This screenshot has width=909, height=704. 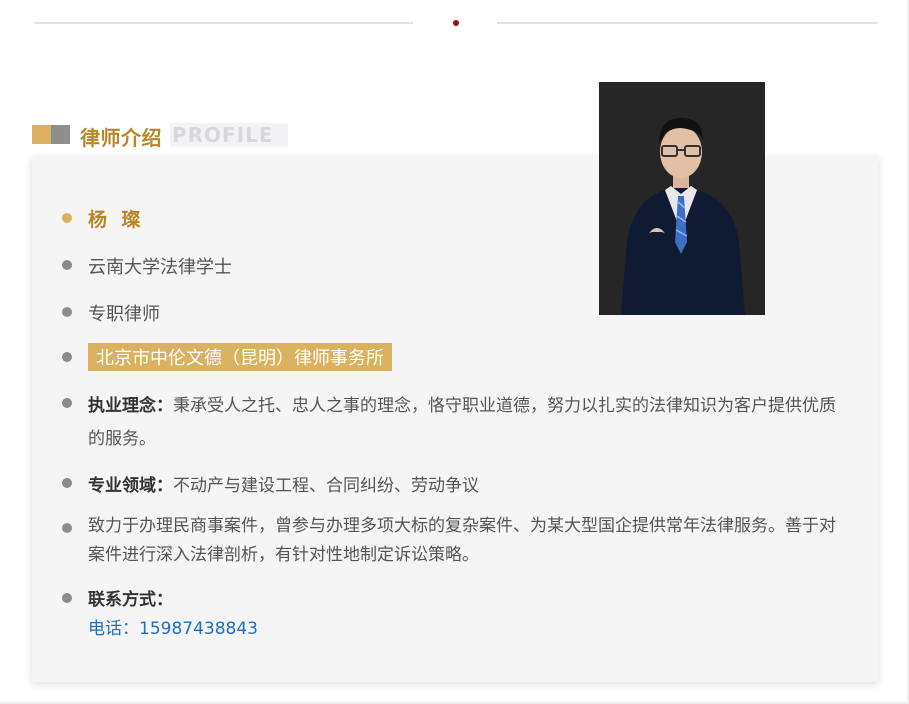 I want to click on header-gold-square, so click(x=41, y=134).